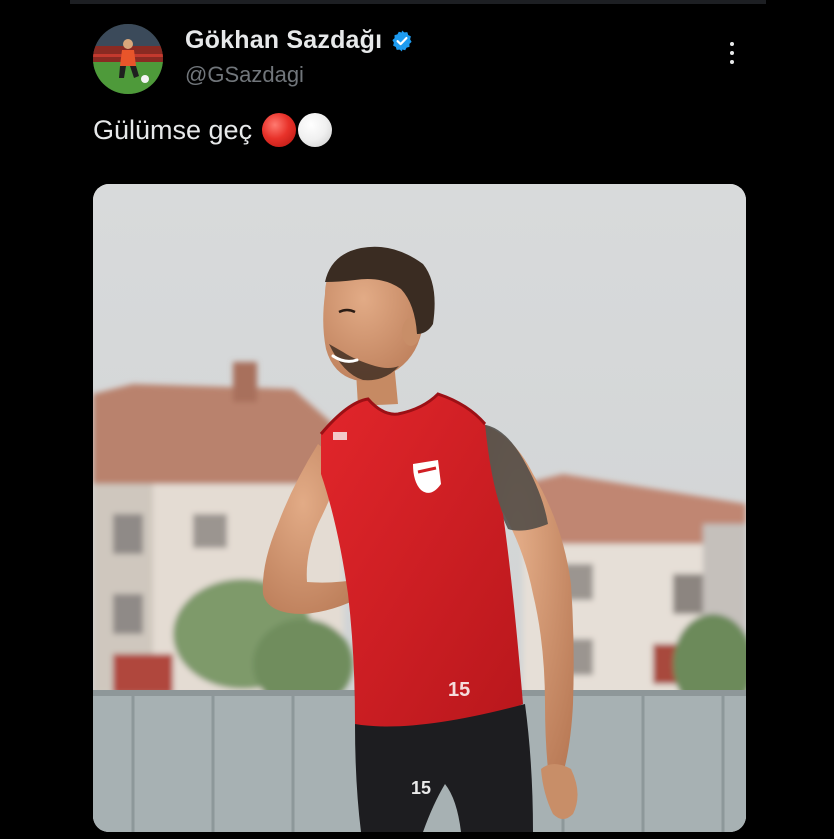 The image size is (834, 839). Describe the element at coordinates (315, 130) in the screenshot. I see `white-circle-icon` at that location.